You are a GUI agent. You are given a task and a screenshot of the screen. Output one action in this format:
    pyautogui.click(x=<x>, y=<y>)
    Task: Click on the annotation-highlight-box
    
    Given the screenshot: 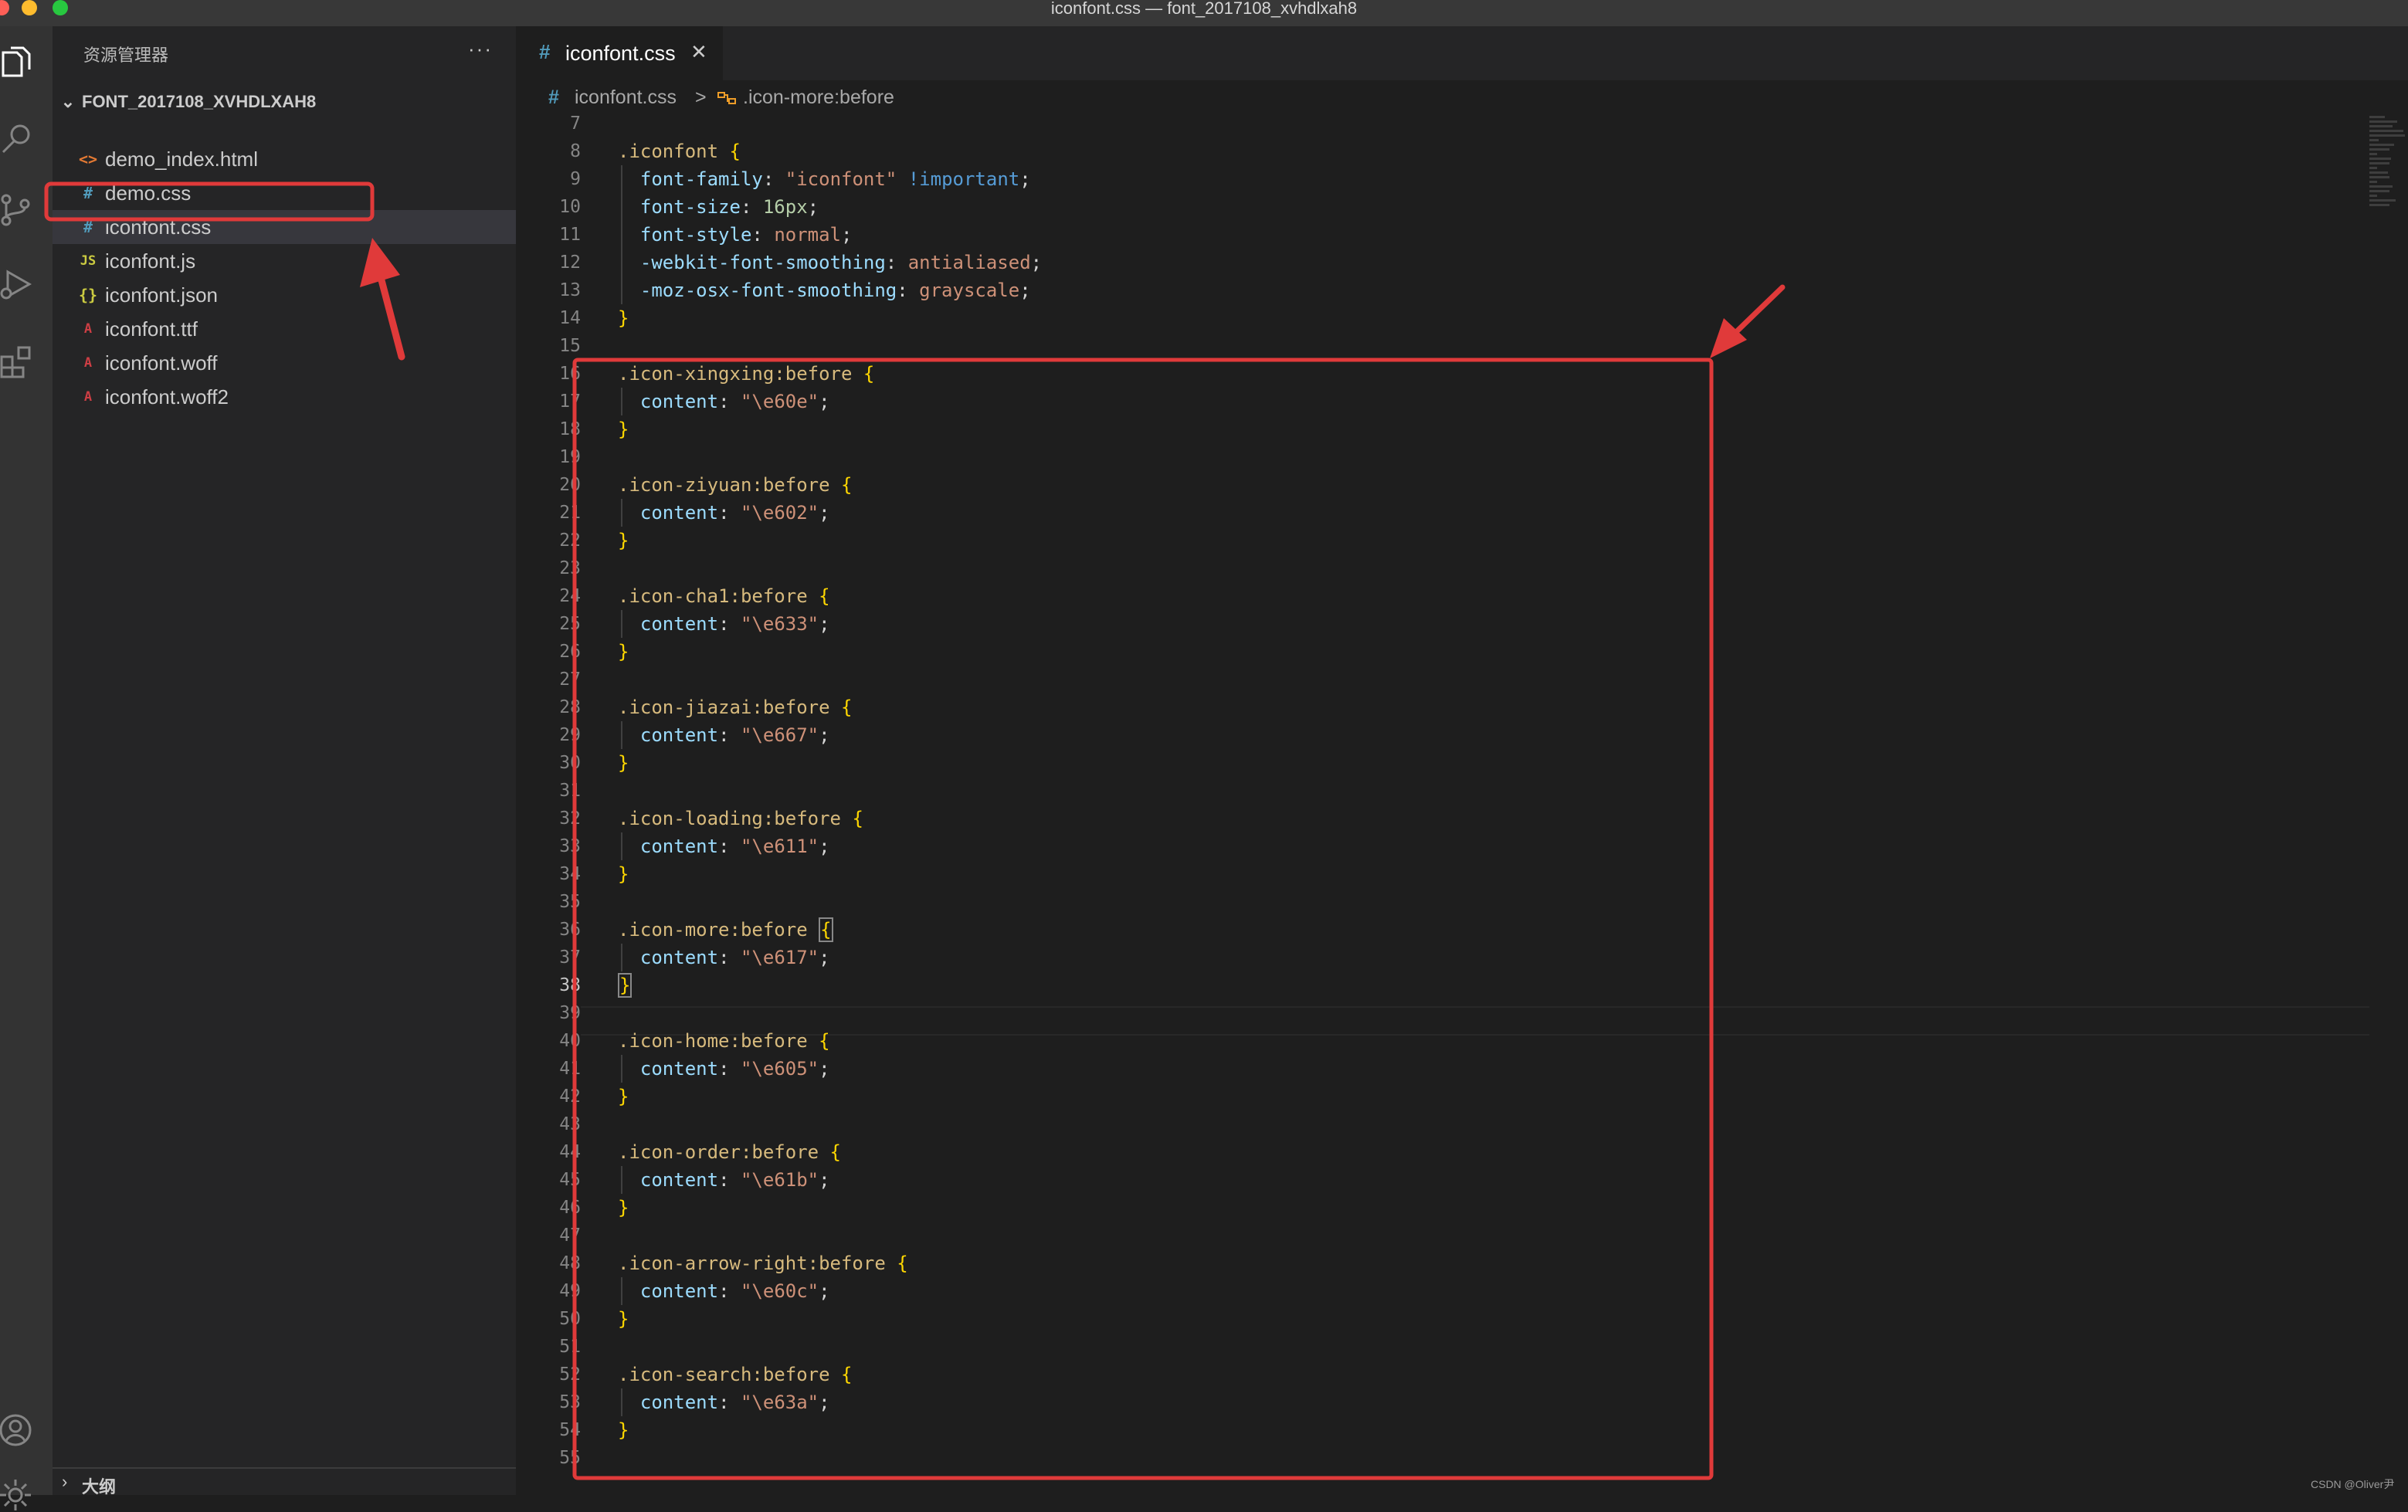 What is the action you would take?
    pyautogui.click(x=210, y=201)
    